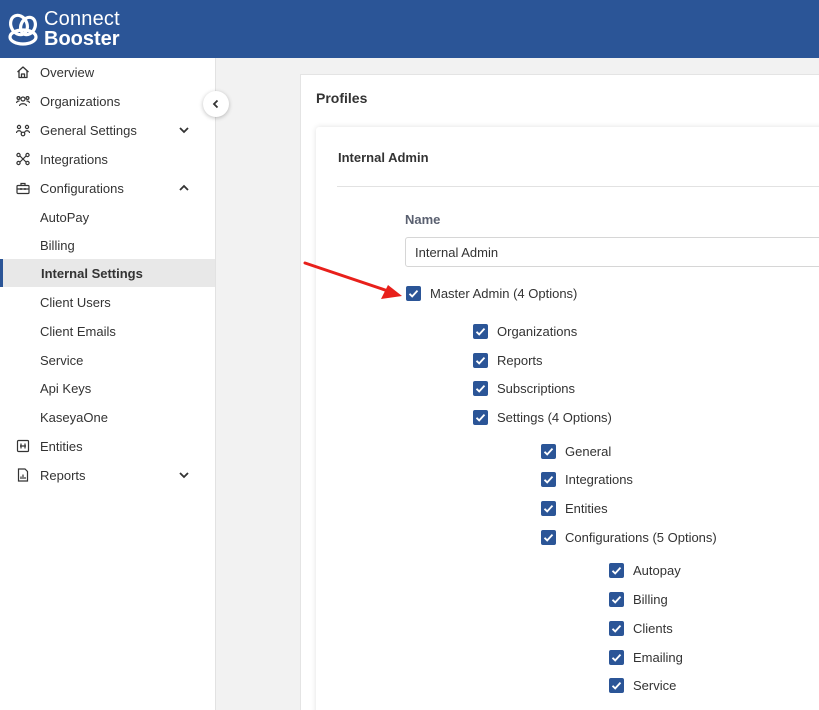  I want to click on checkbox-label: Configurations (5 Options), so click(641, 537).